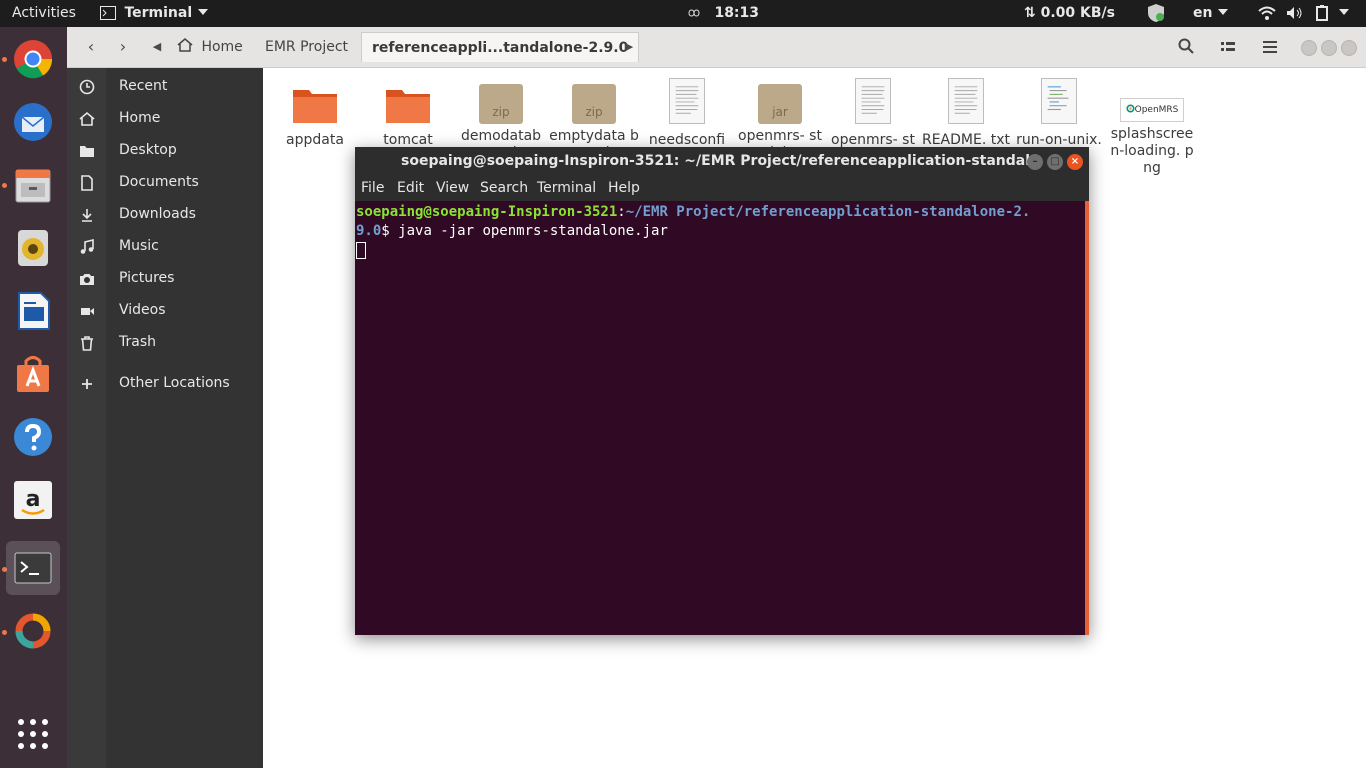 The width and height of the screenshot is (1366, 768). What do you see at coordinates (500, 47) in the screenshot?
I see `breadcrumb-current: referenceappli...tandalone-2.9.0` at bounding box center [500, 47].